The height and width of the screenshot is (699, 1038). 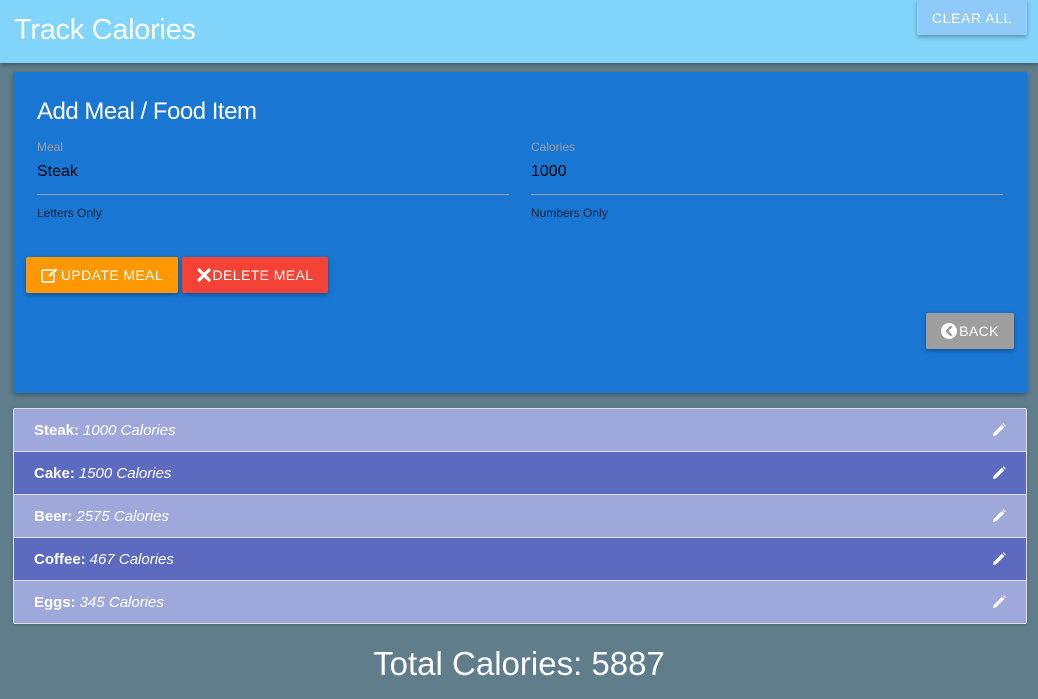 I want to click on meal-list-item: Cake: 1500 Calories, so click(x=520, y=473).